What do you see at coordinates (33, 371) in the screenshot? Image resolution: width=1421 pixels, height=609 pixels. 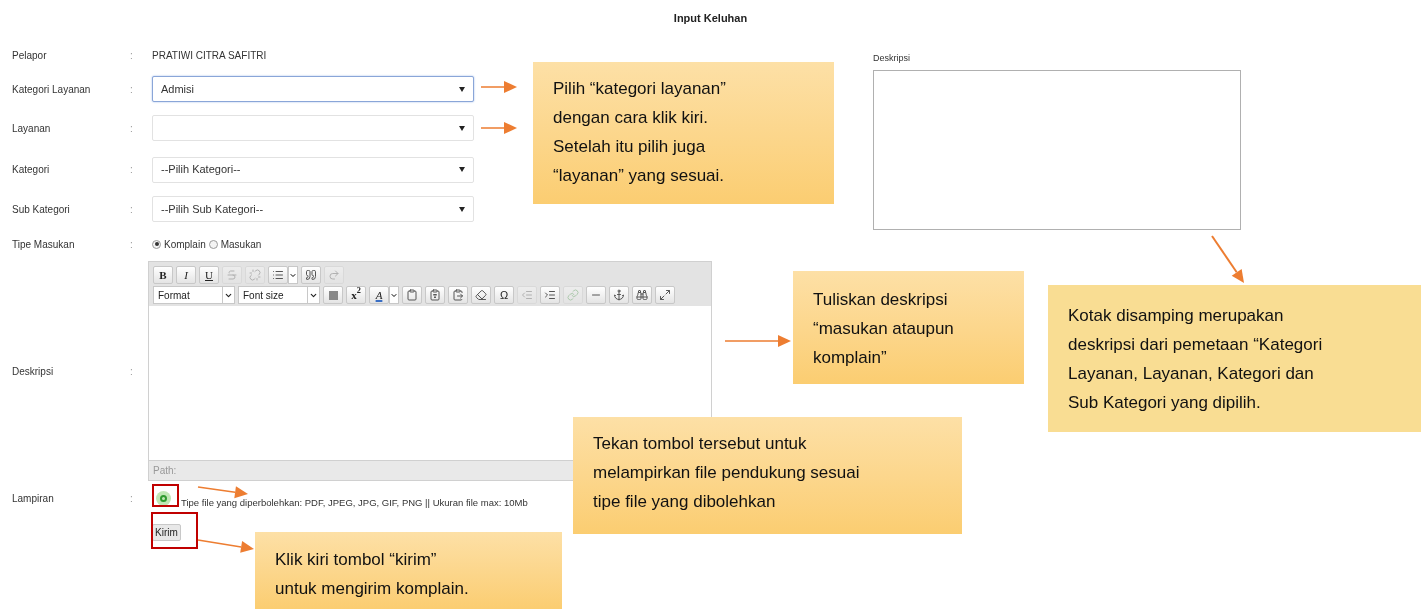 I see `field-label: Deskripsi` at bounding box center [33, 371].